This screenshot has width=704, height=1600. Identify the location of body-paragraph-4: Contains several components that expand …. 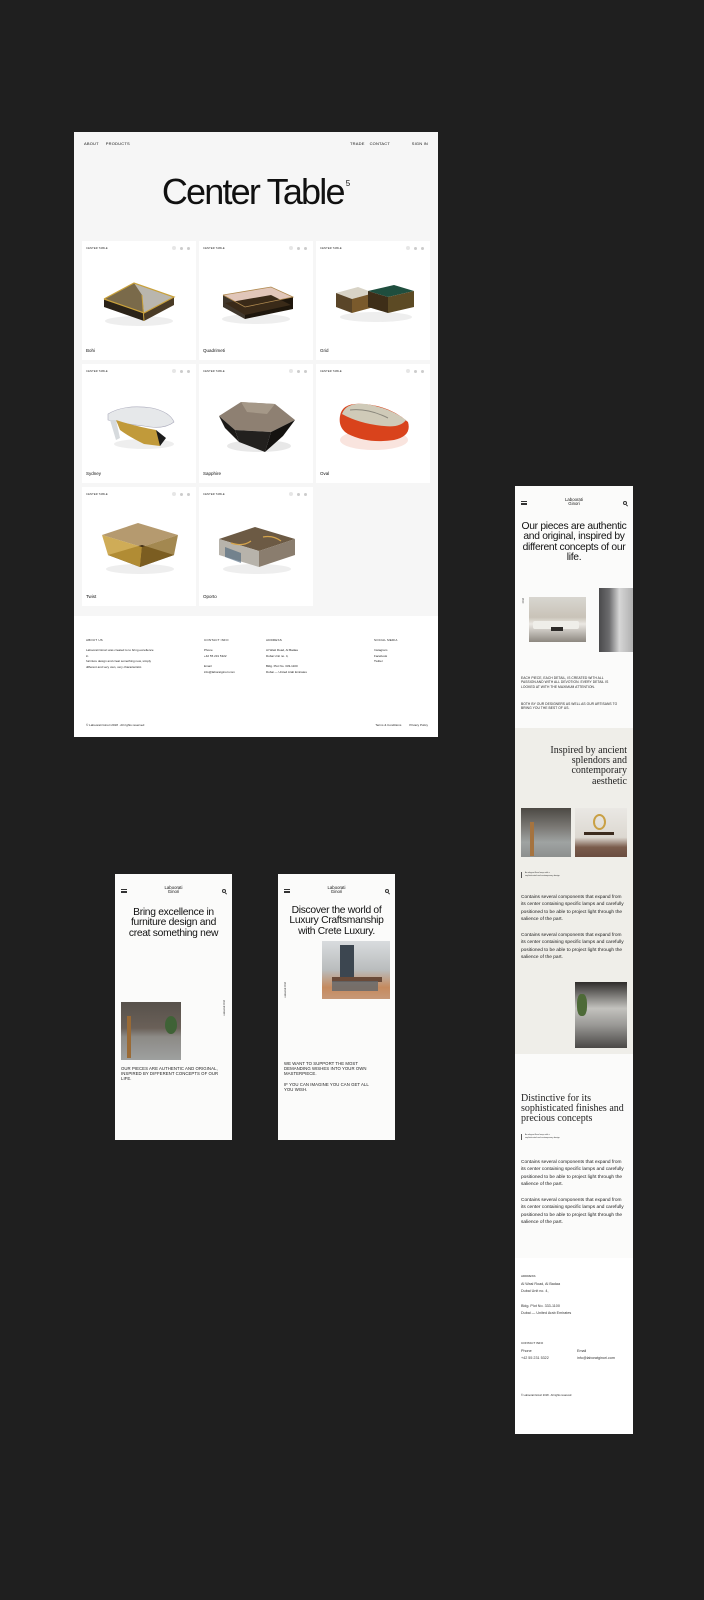
(572, 1211).